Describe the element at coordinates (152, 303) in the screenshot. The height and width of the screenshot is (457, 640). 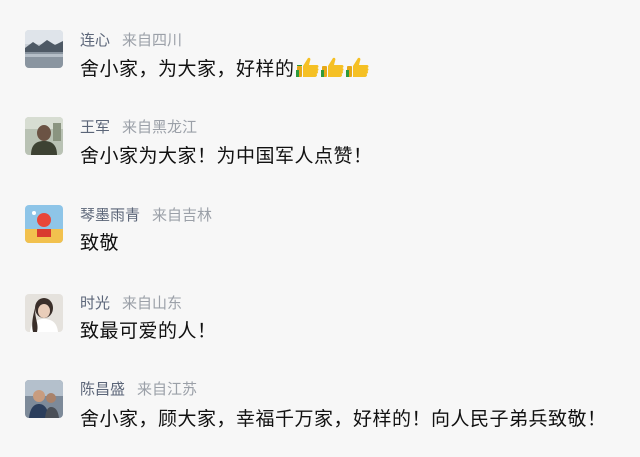
I see `location: 来自山东` at that location.